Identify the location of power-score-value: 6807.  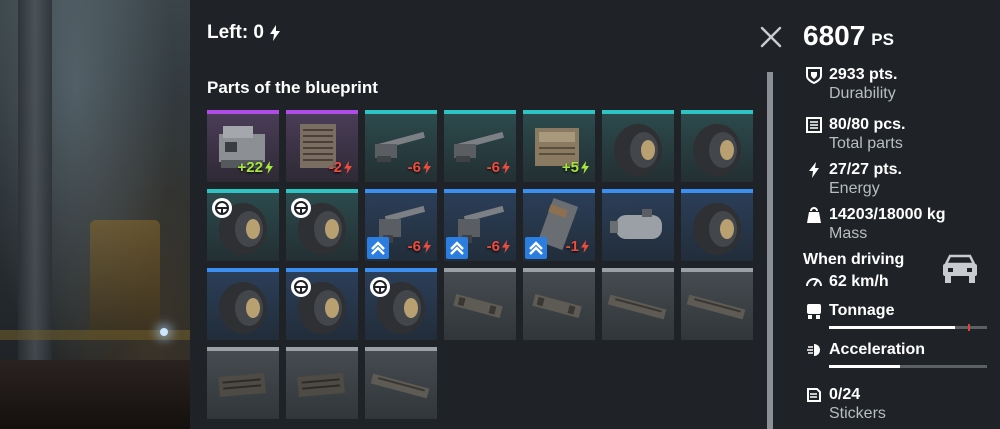
(834, 35).